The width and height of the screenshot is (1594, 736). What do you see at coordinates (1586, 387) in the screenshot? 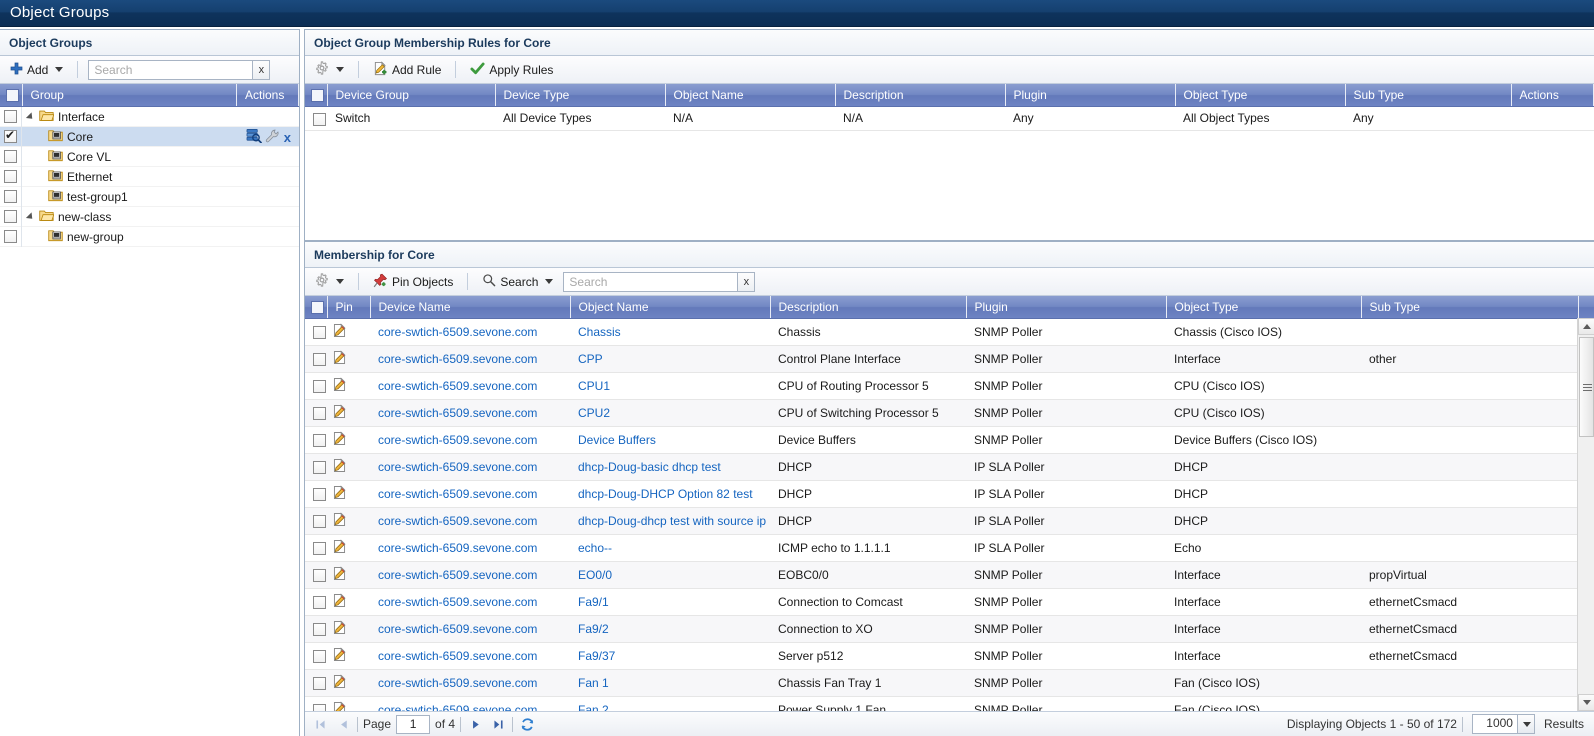
I see `scrollbar-thumb` at bounding box center [1586, 387].